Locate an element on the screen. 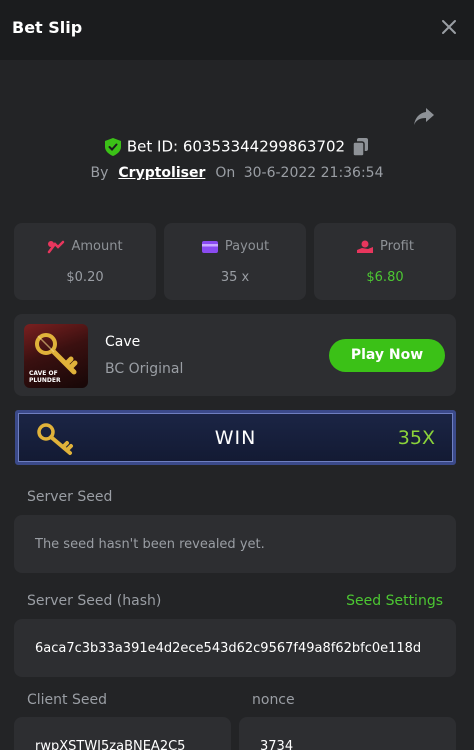  copy-icon is located at coordinates (361, 146).